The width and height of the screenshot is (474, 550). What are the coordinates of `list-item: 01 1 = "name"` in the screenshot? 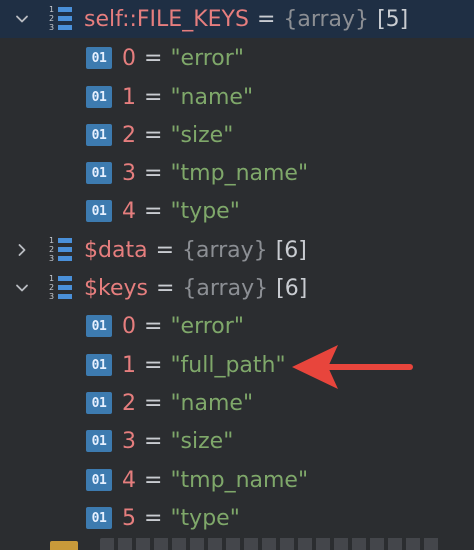 It's located at (237, 97).